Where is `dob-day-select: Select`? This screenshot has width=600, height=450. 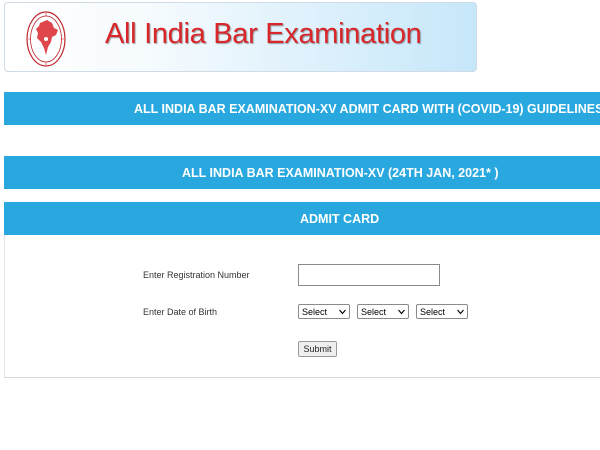
dob-day-select: Select is located at coordinates (324, 311).